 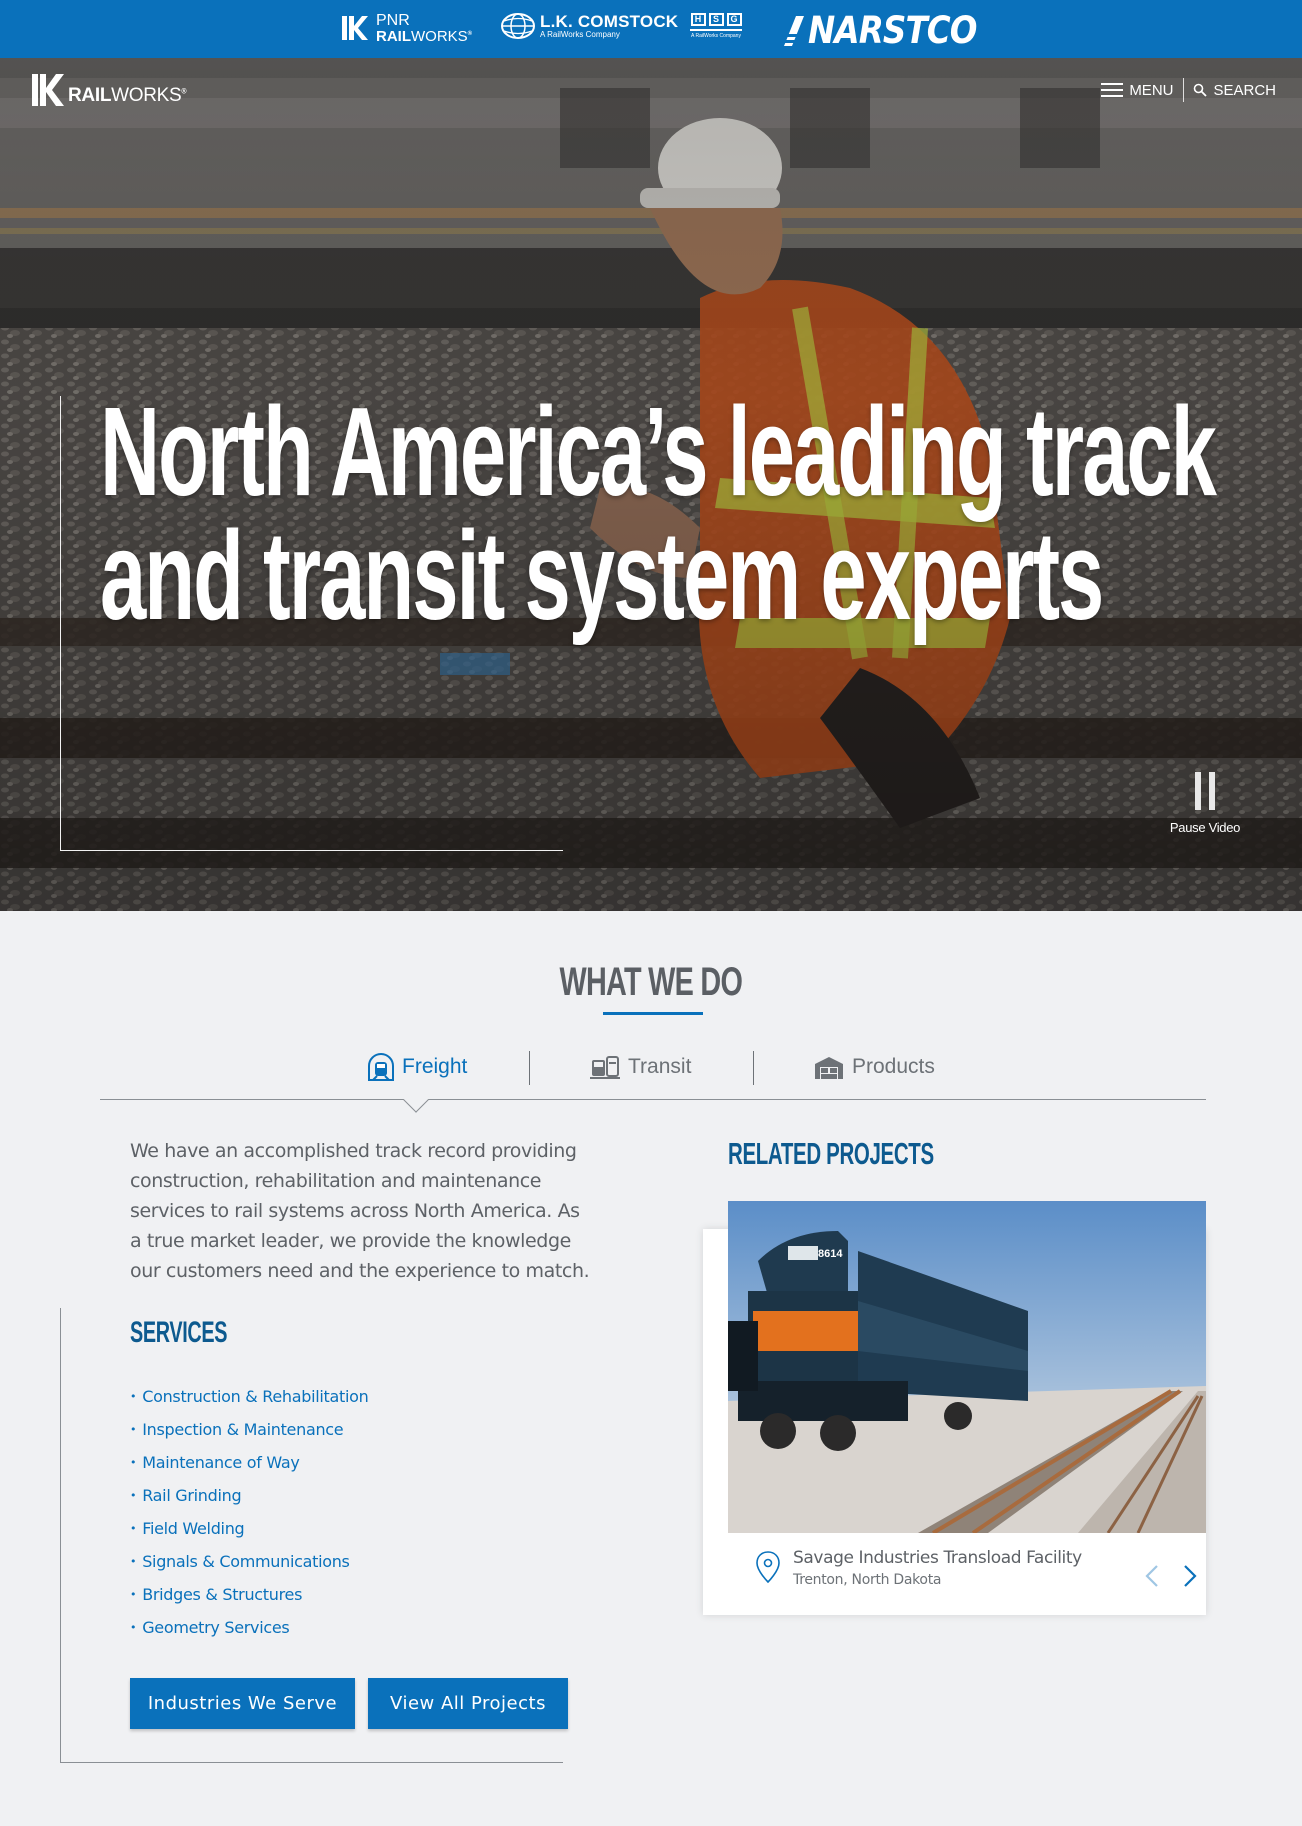 What do you see at coordinates (416, 1100) in the screenshot?
I see `active-tab-indicator` at bounding box center [416, 1100].